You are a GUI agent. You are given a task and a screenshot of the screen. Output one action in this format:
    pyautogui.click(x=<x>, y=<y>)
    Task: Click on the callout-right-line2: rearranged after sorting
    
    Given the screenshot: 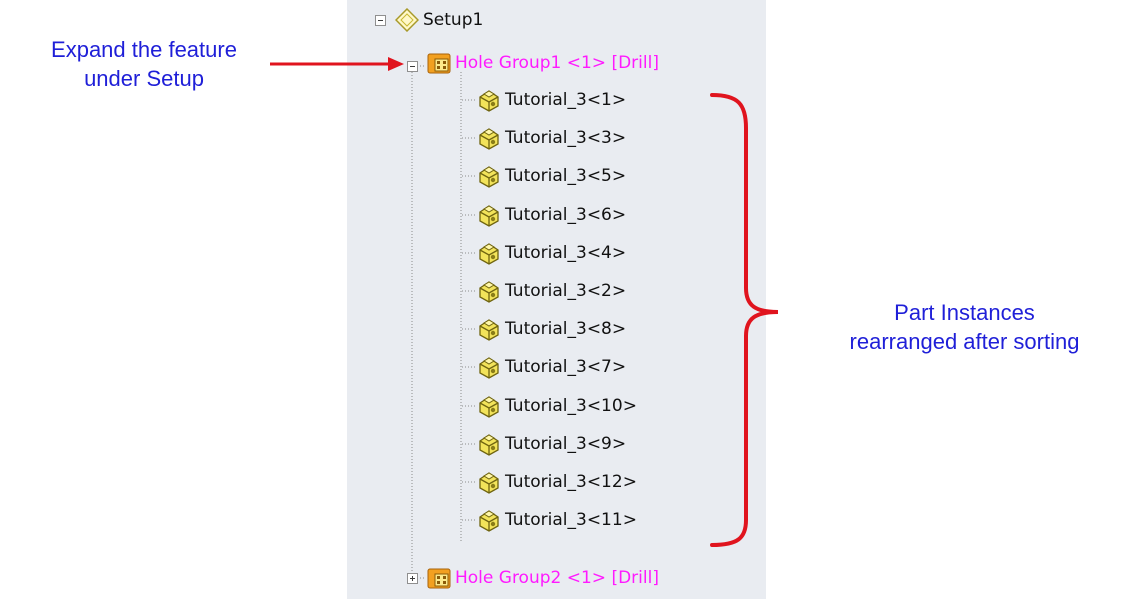 What is the action you would take?
    pyautogui.click(x=964, y=341)
    